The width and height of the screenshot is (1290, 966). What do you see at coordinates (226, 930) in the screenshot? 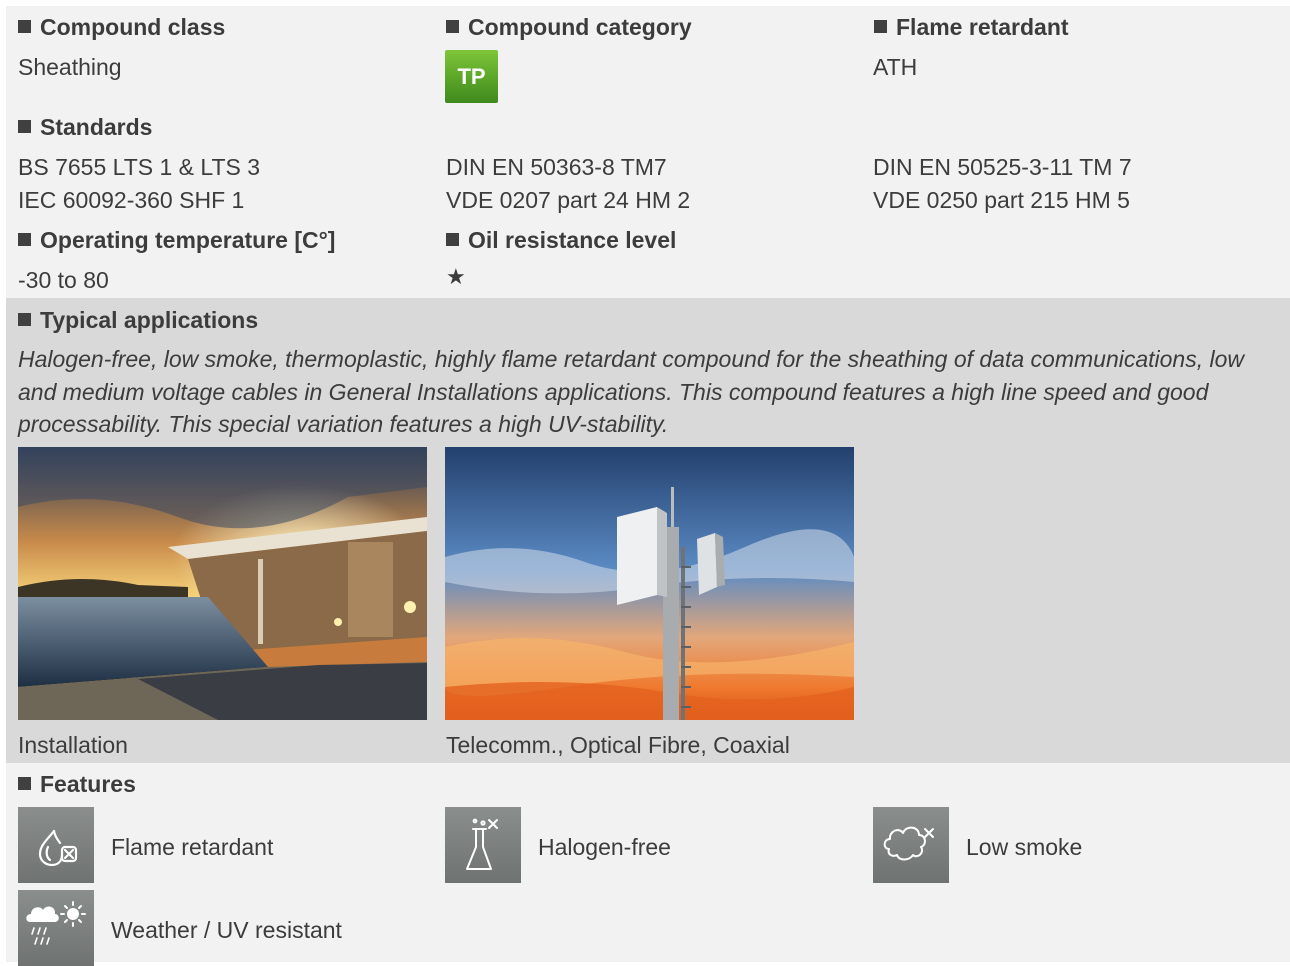
I see `feature-label: Weather / UV resistant` at bounding box center [226, 930].